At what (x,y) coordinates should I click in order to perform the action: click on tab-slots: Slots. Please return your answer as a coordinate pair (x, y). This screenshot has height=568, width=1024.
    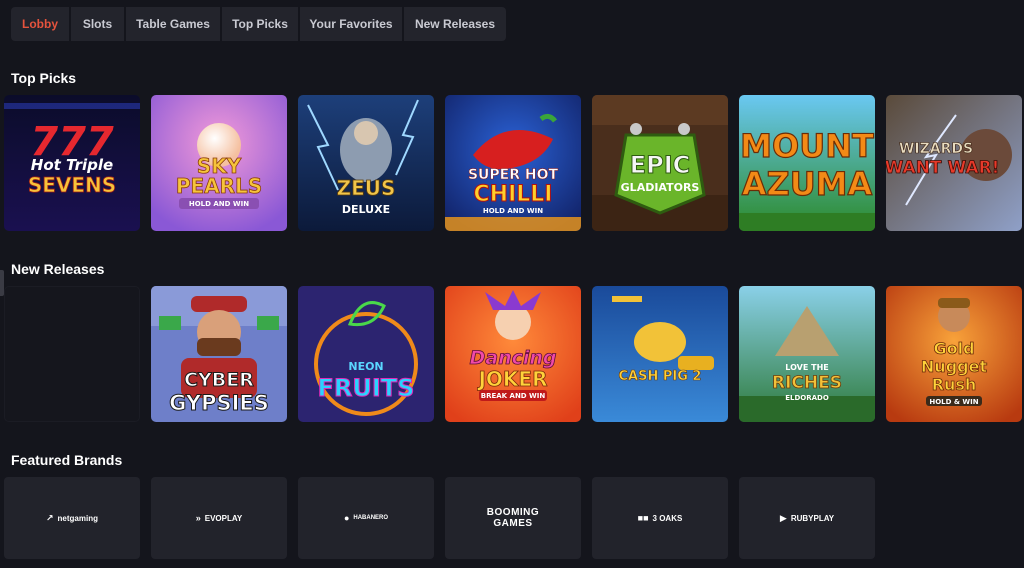
    Looking at the image, I should click on (98, 24).